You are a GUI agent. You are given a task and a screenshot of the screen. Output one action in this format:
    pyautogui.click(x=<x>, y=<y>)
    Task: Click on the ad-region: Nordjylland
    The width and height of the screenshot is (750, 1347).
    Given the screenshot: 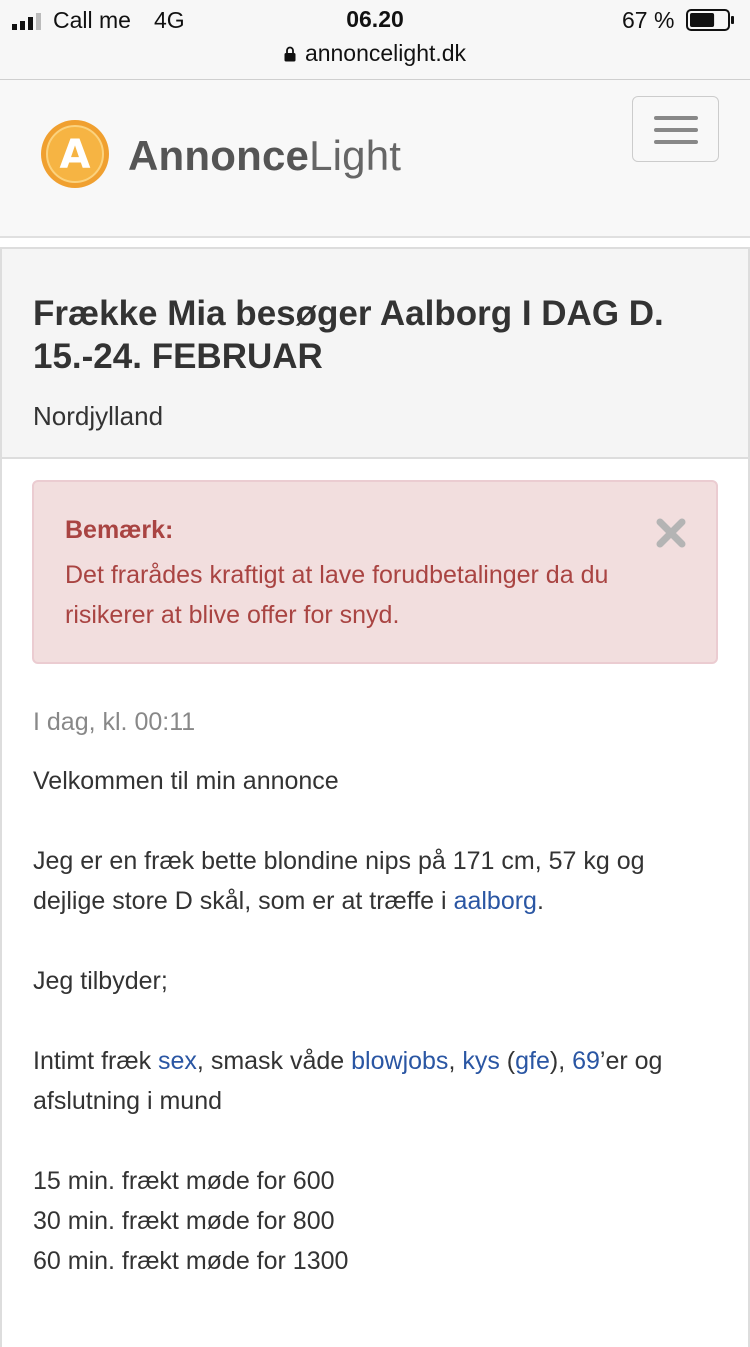 What is the action you would take?
    pyautogui.click(x=98, y=416)
    